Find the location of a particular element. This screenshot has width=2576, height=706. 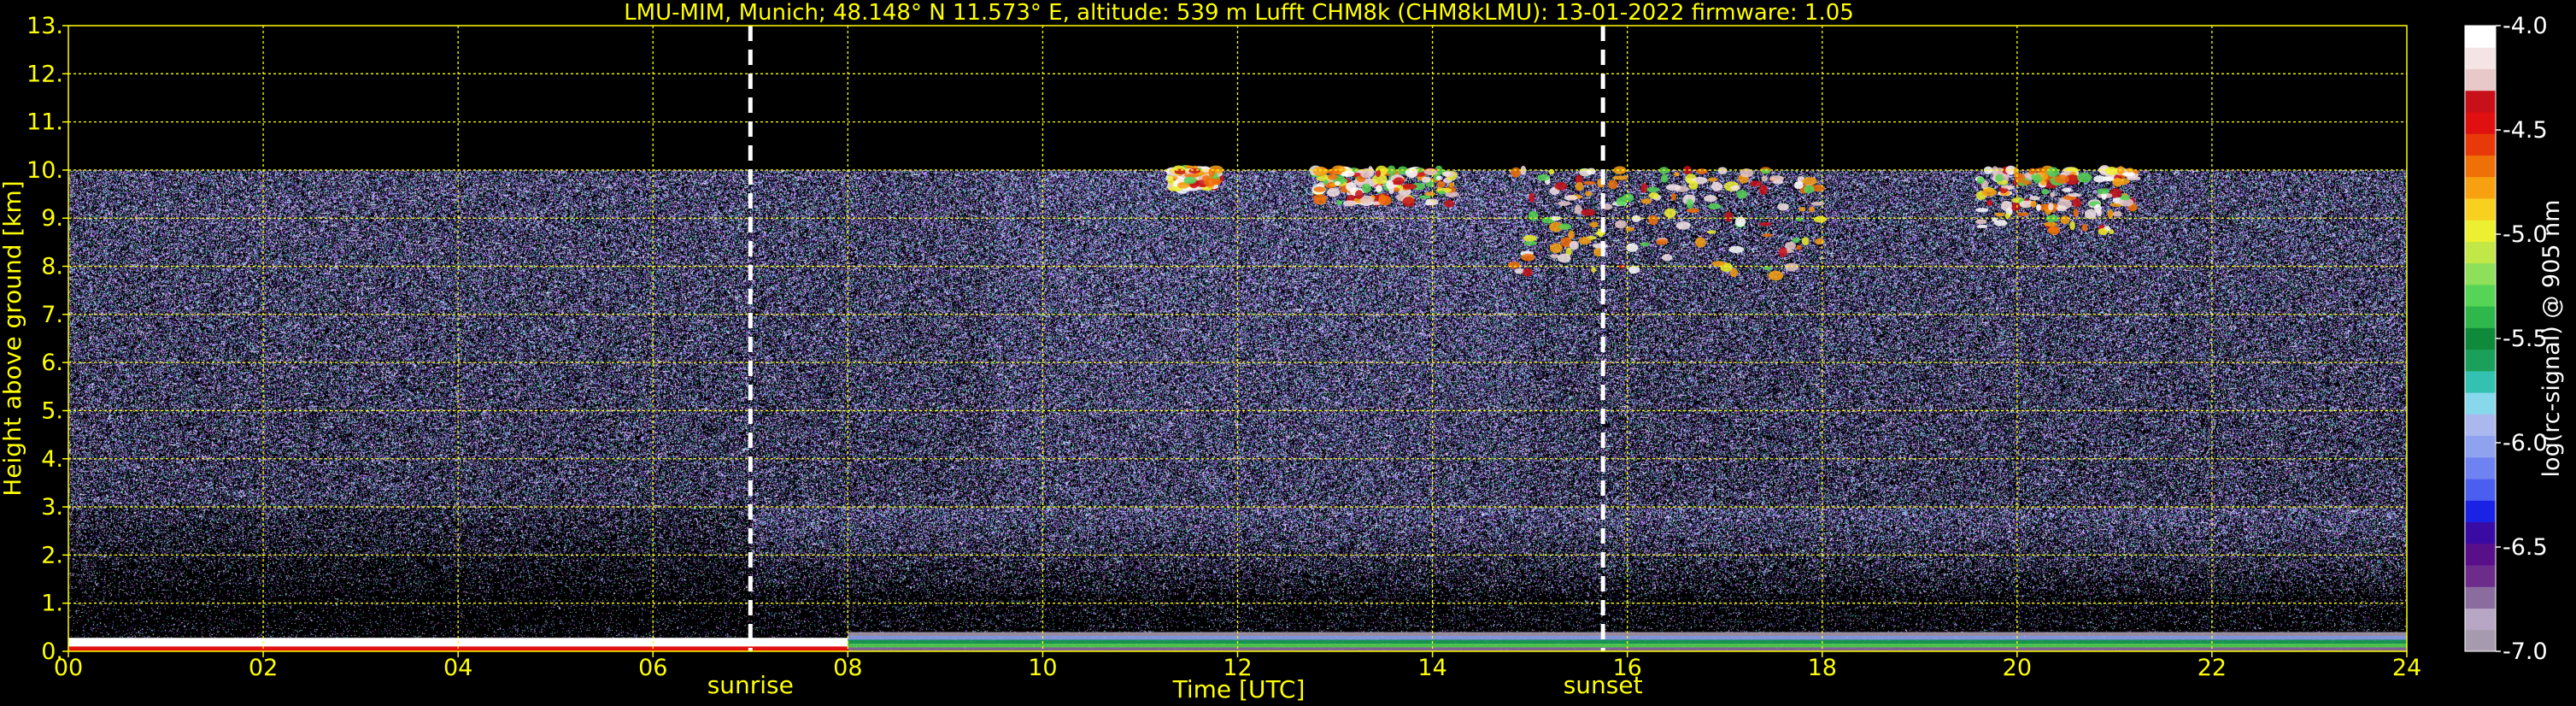

y-tick-label: 0. is located at coordinates (52, 651).